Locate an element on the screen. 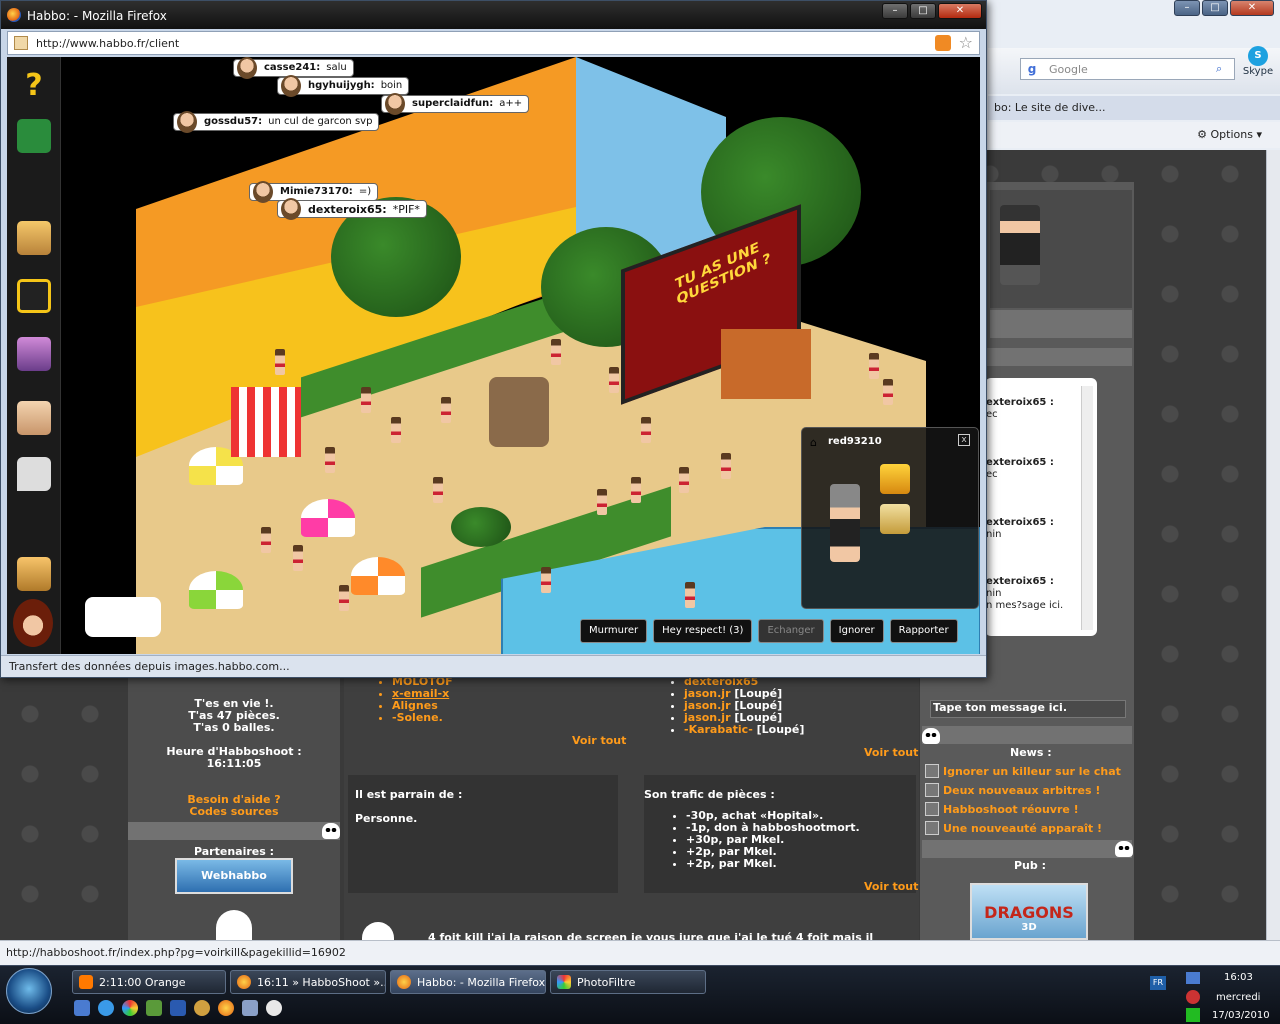 This screenshot has width=1280, height=1024. rss-icon is located at coordinates (943, 43).